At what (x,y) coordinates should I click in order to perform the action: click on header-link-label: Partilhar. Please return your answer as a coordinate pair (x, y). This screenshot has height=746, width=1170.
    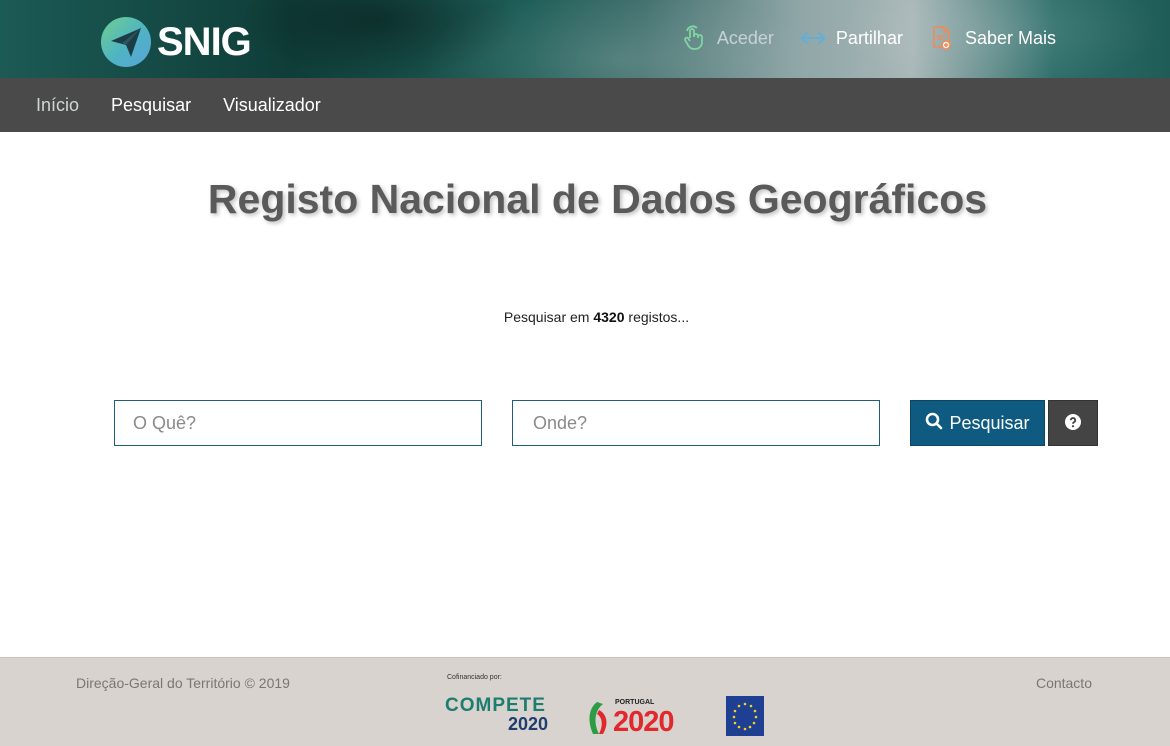
    Looking at the image, I should click on (869, 37).